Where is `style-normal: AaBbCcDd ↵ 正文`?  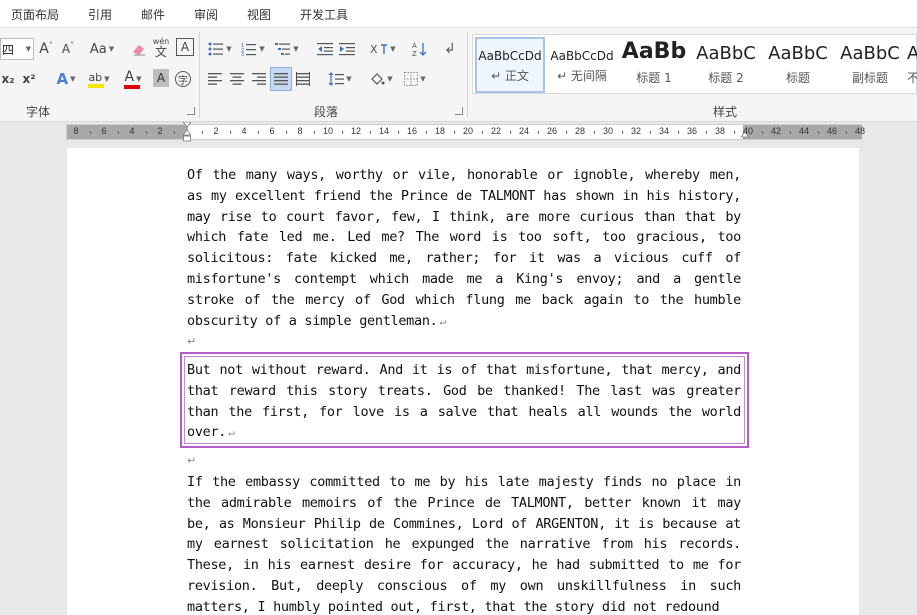
style-normal: AaBbCcDd ↵ 正文 is located at coordinates (510, 65).